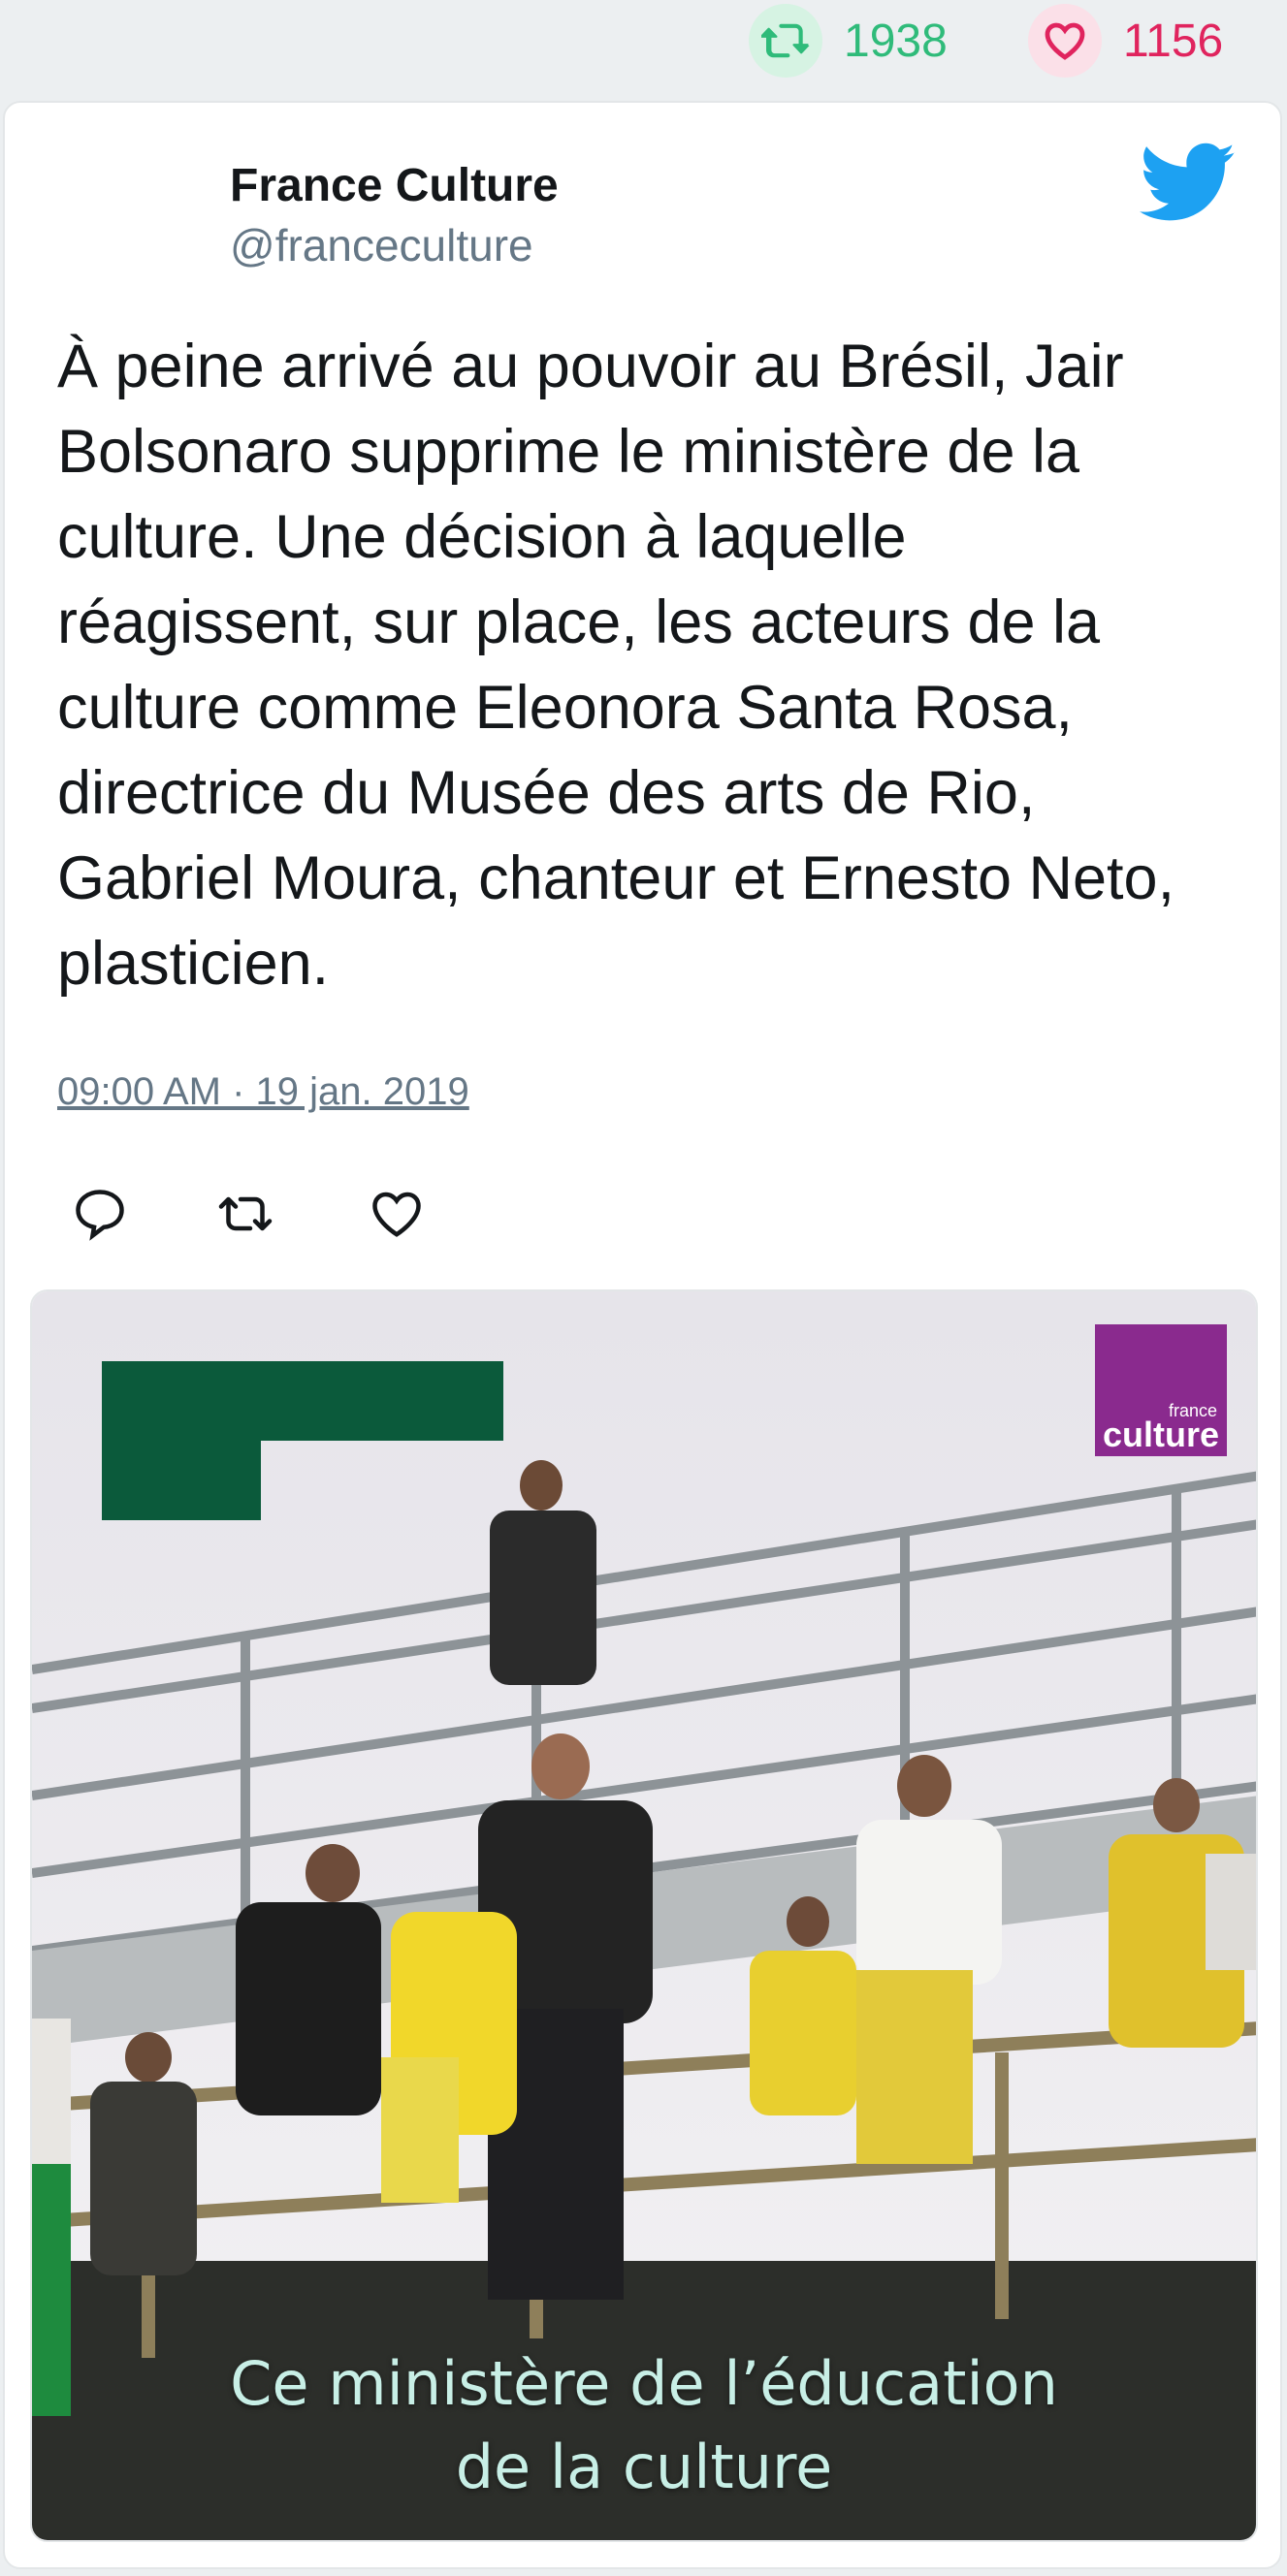 The height and width of the screenshot is (2576, 1287). Describe the element at coordinates (644, 2467) in the screenshot. I see `video-caption-line-2: de la culture` at that location.